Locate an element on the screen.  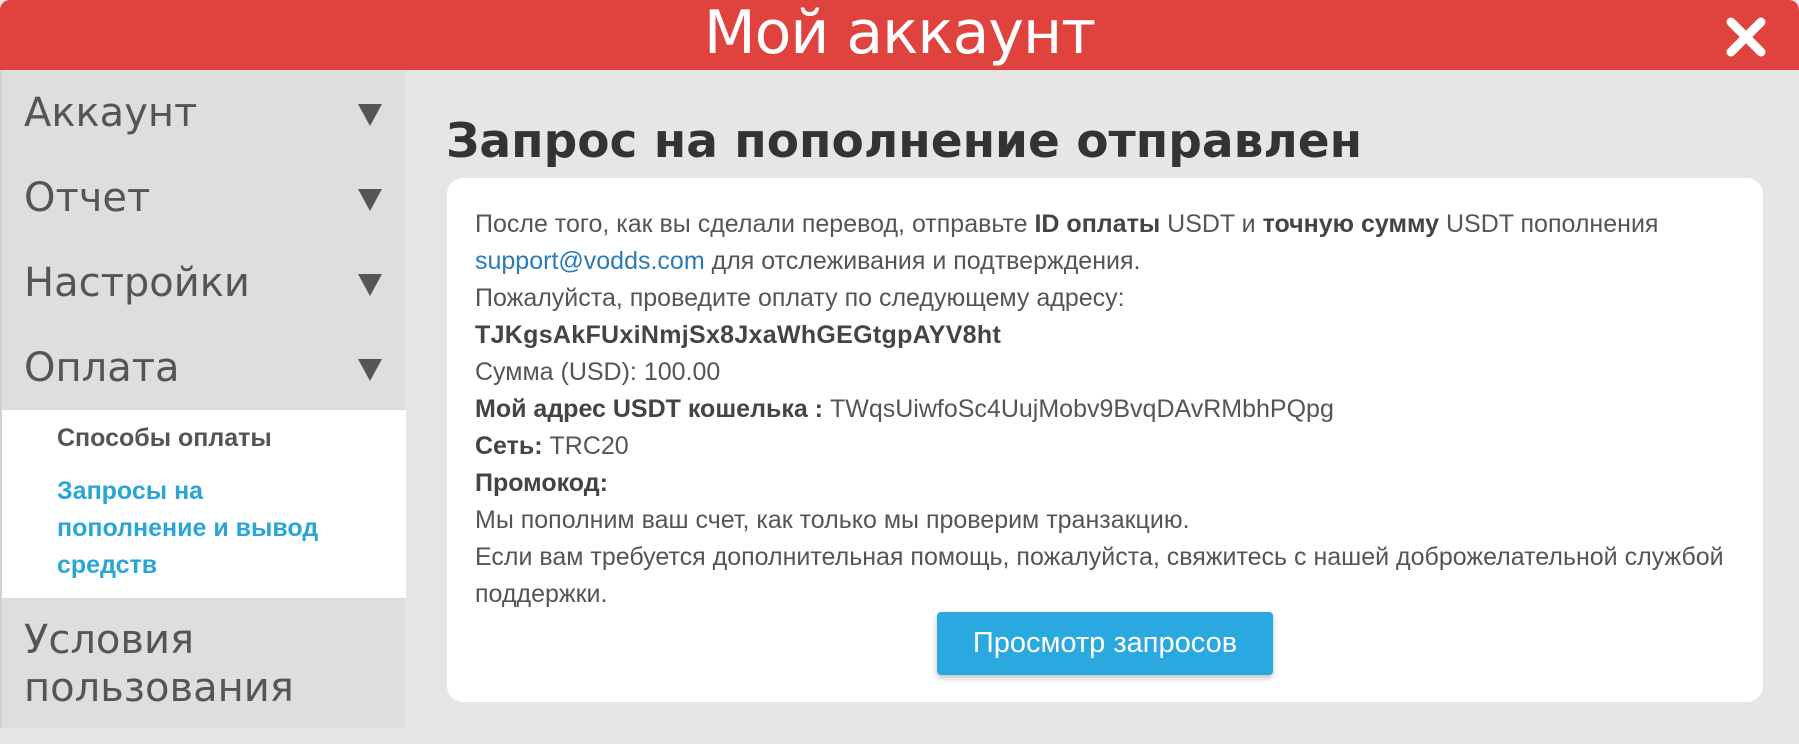
sidebar-item-settings: Настройки is located at coordinates (204, 282).